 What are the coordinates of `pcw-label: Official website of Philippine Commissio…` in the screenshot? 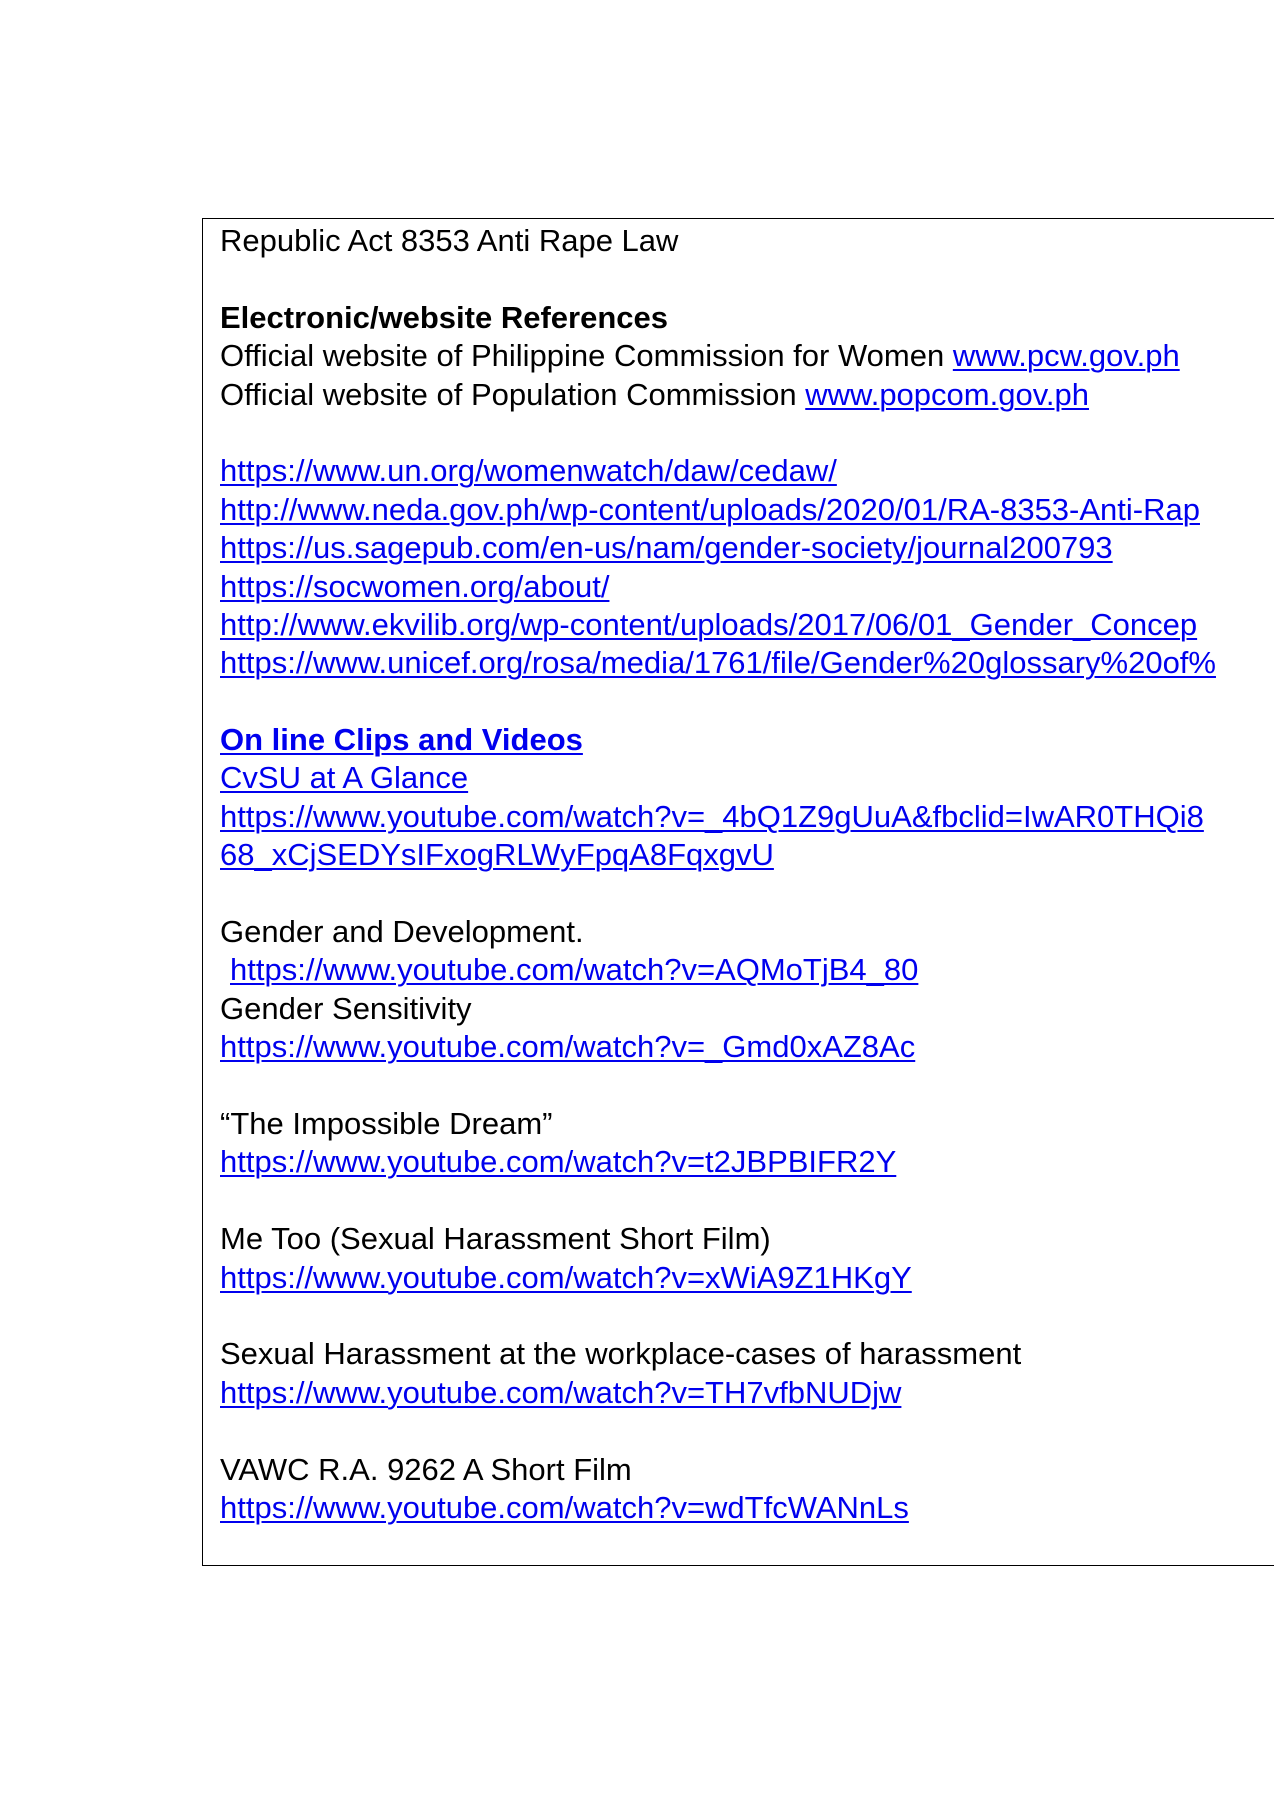 It's located at (586, 356).